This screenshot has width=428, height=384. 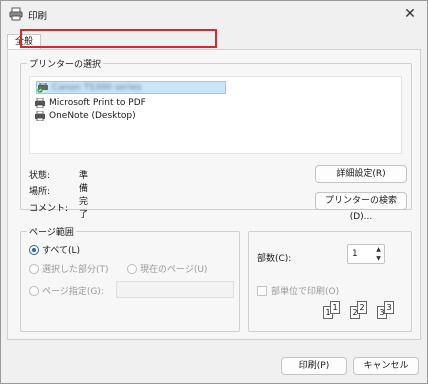 What do you see at coordinates (38, 16) in the screenshot?
I see `window-title: 印刷` at bounding box center [38, 16].